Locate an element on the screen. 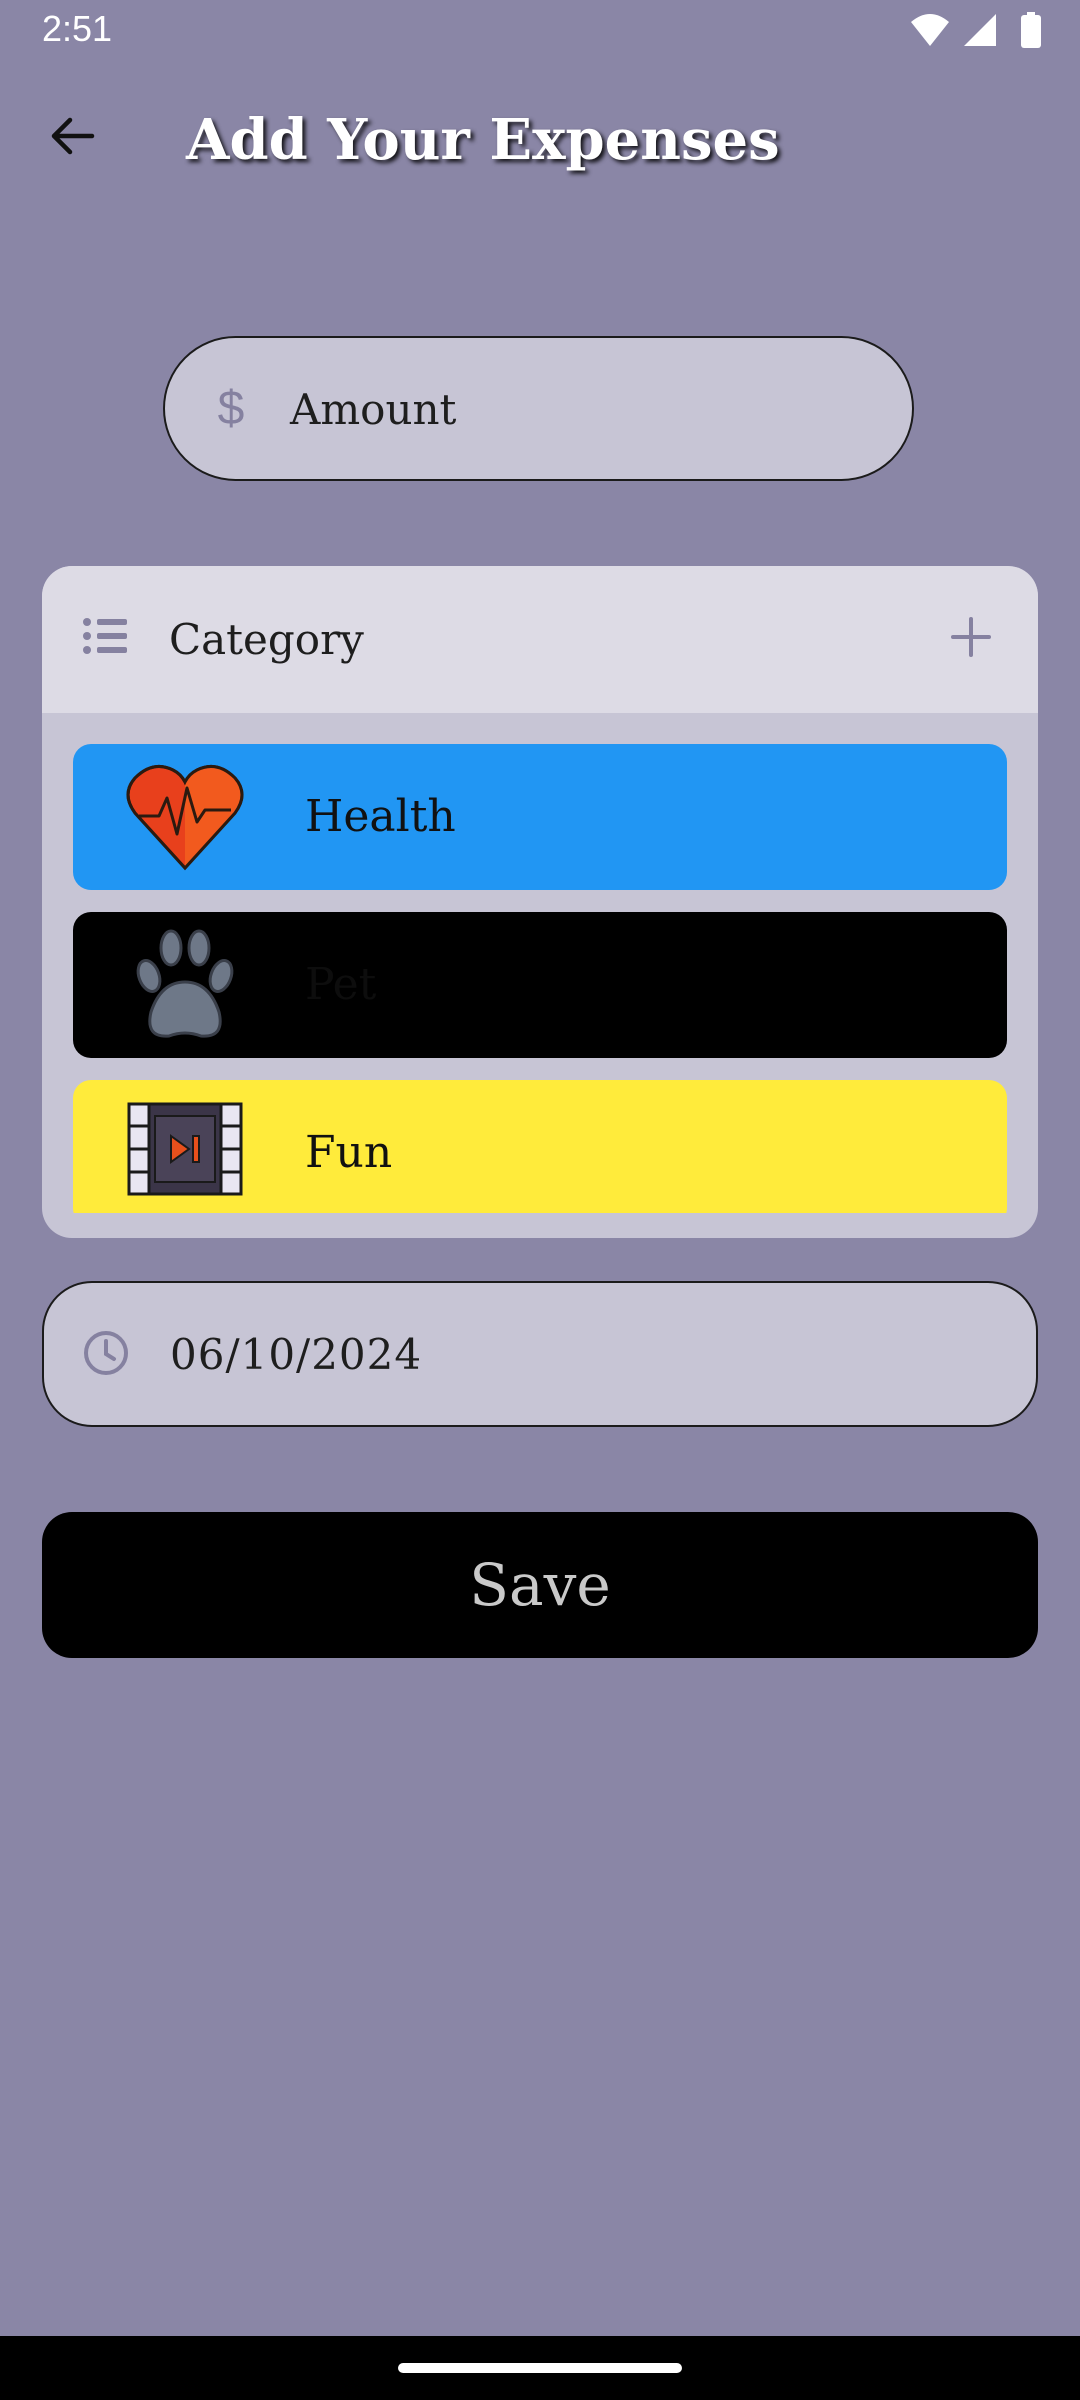  category-name: Health is located at coordinates (380, 816).